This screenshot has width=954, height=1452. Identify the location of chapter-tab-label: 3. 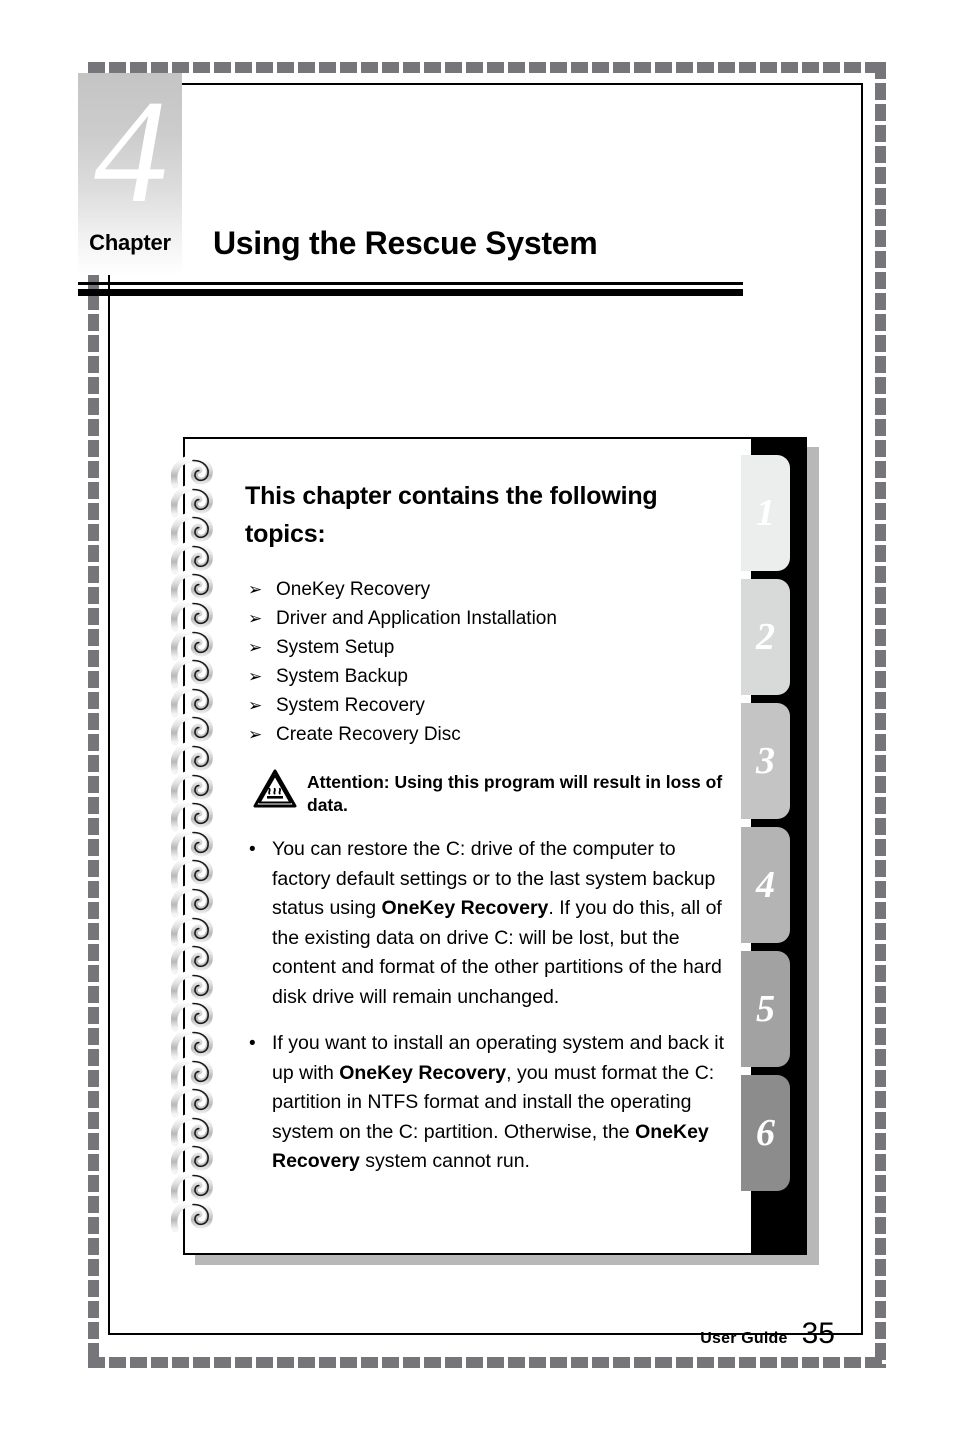
(765, 761).